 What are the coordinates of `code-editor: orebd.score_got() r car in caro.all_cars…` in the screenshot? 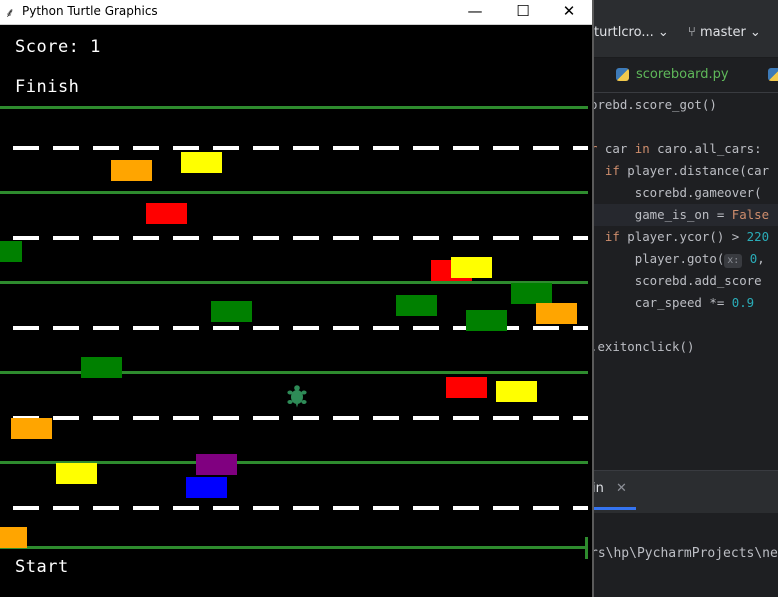 It's located at (684, 279).